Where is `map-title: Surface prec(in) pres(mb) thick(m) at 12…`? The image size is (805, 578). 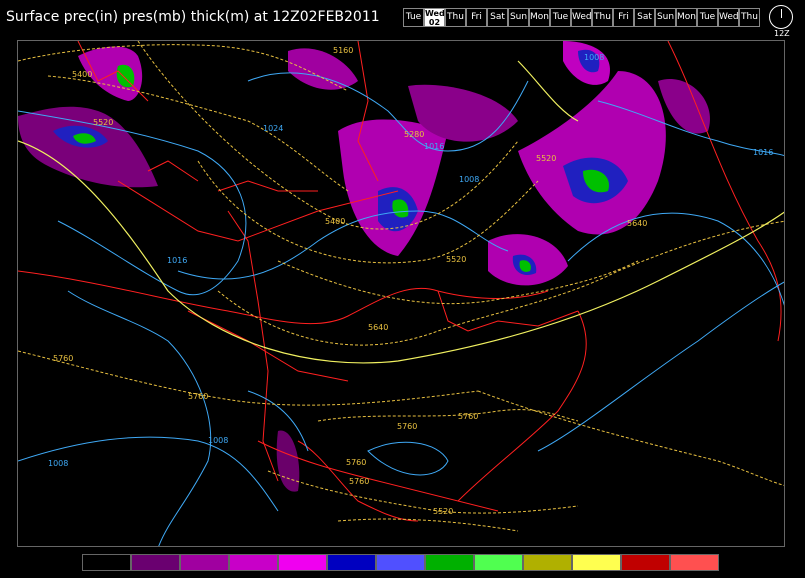 map-title: Surface prec(in) pres(mb) thick(m) at 12… is located at coordinates (193, 17).